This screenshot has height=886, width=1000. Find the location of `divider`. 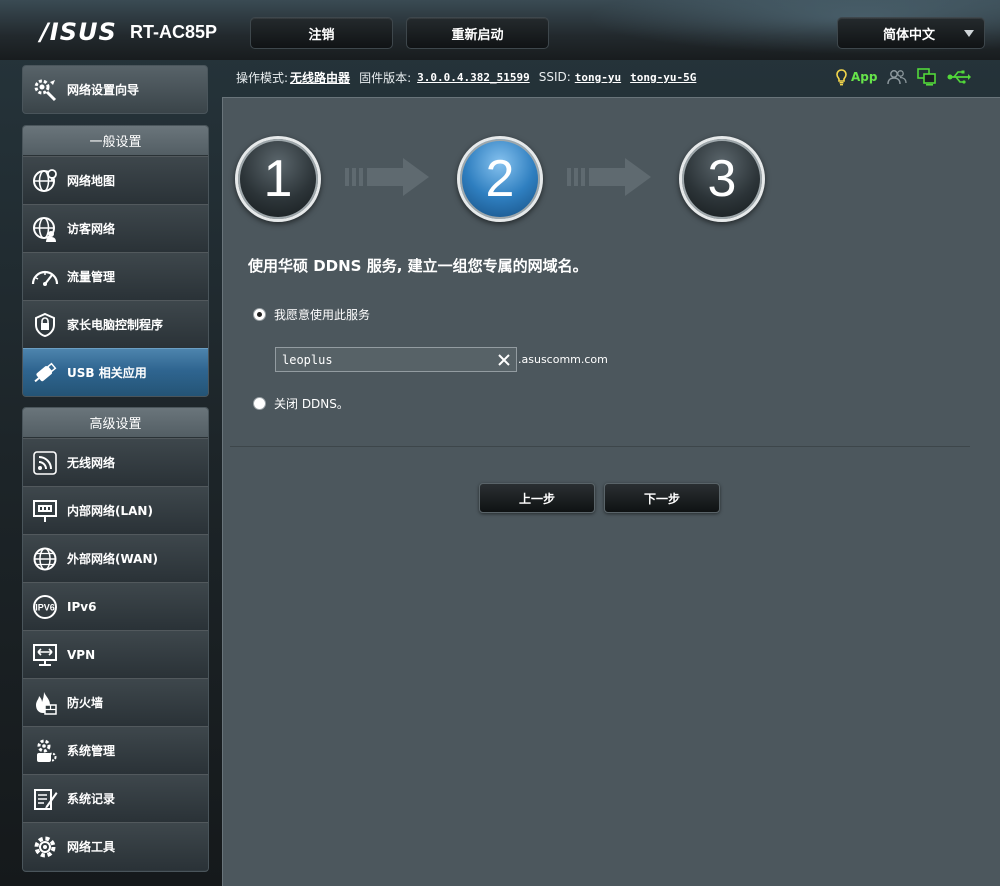

divider is located at coordinates (600, 446).